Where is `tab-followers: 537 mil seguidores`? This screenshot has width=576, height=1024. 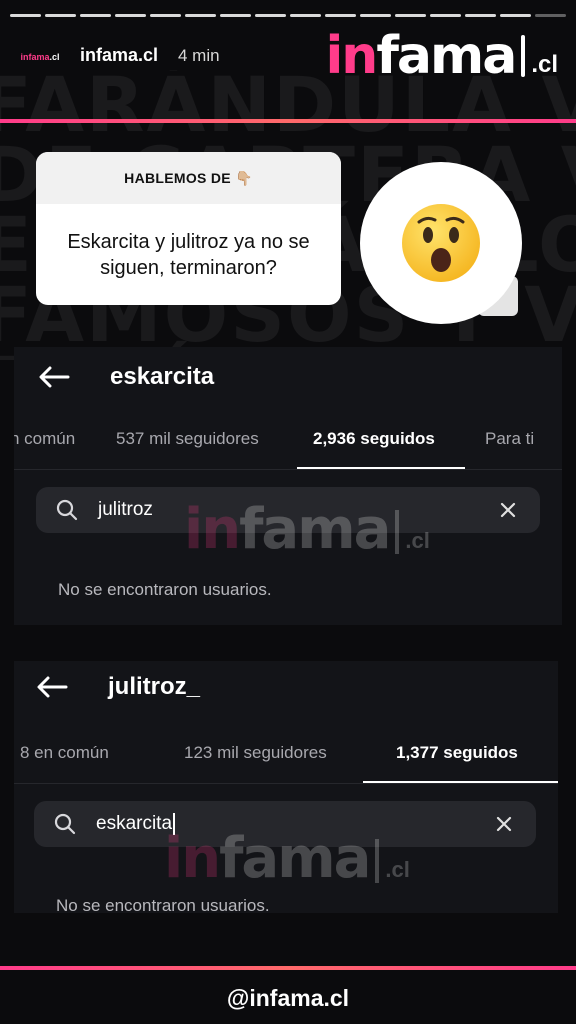 tab-followers: 537 mil seguidores is located at coordinates (187, 439).